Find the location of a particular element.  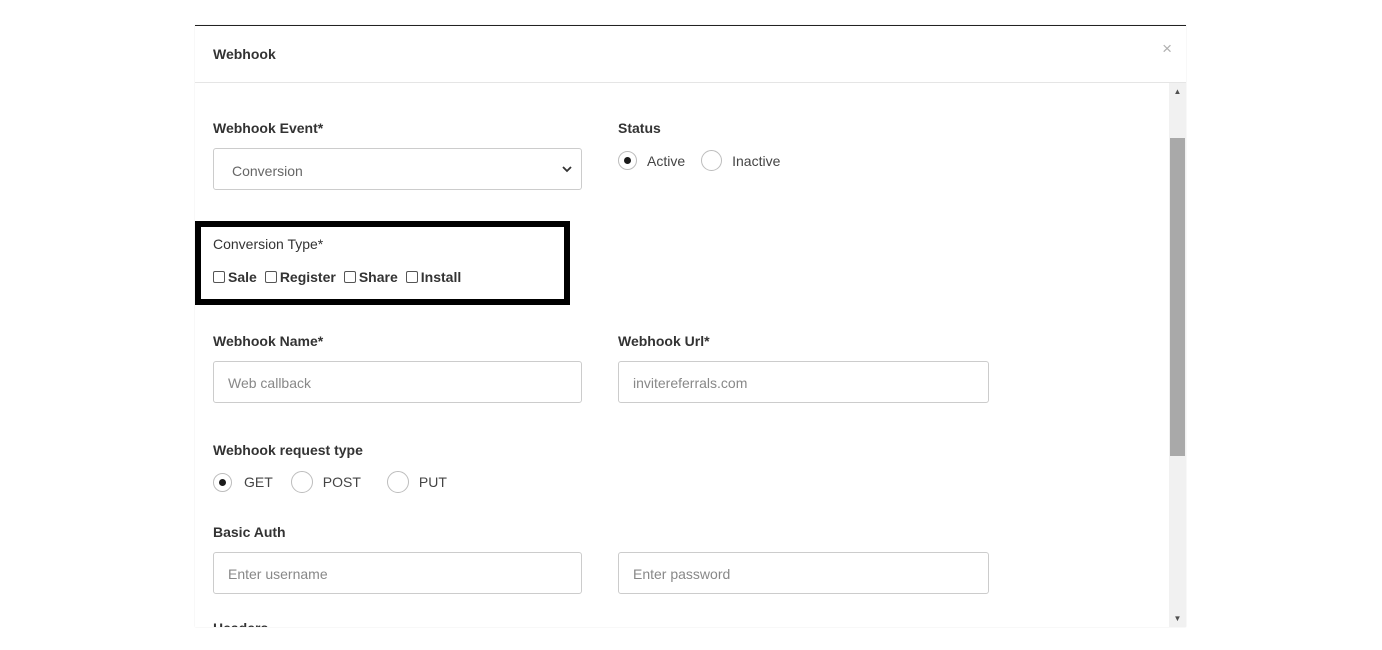

checkbox-install: Install is located at coordinates (433, 277).